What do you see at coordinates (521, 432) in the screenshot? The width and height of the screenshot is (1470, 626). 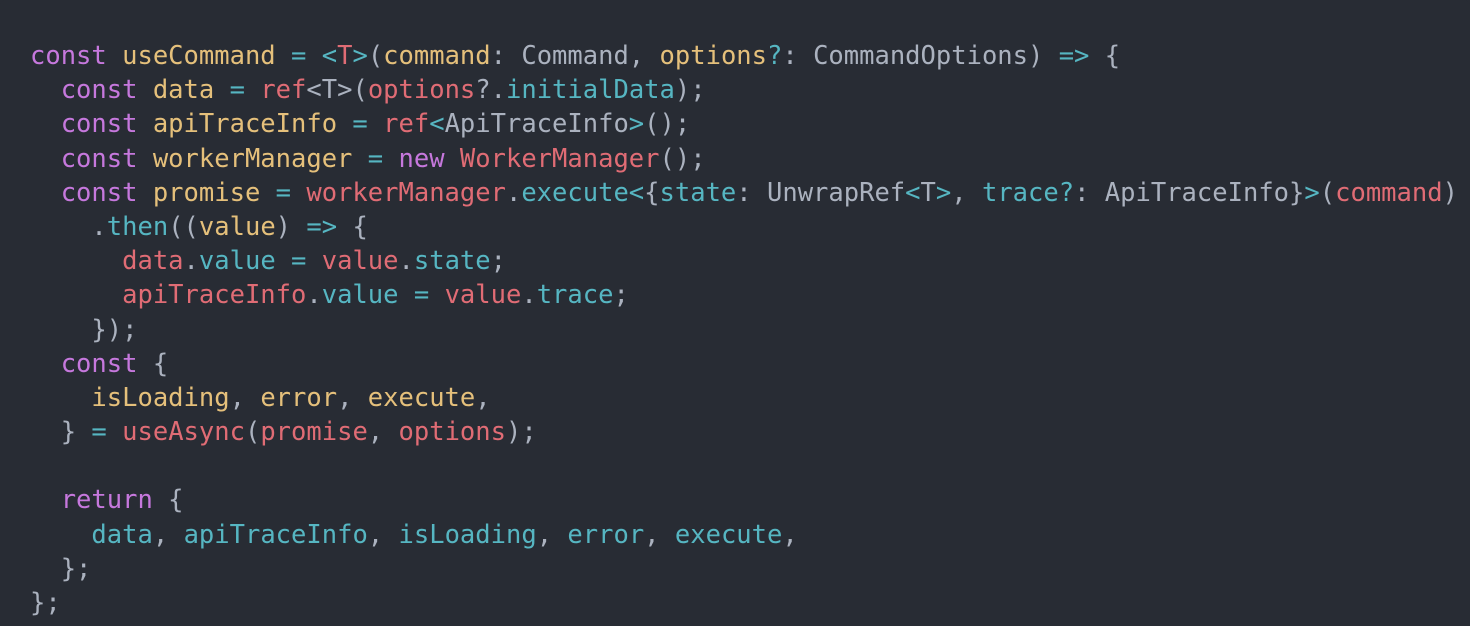 I see `code-token: );` at bounding box center [521, 432].